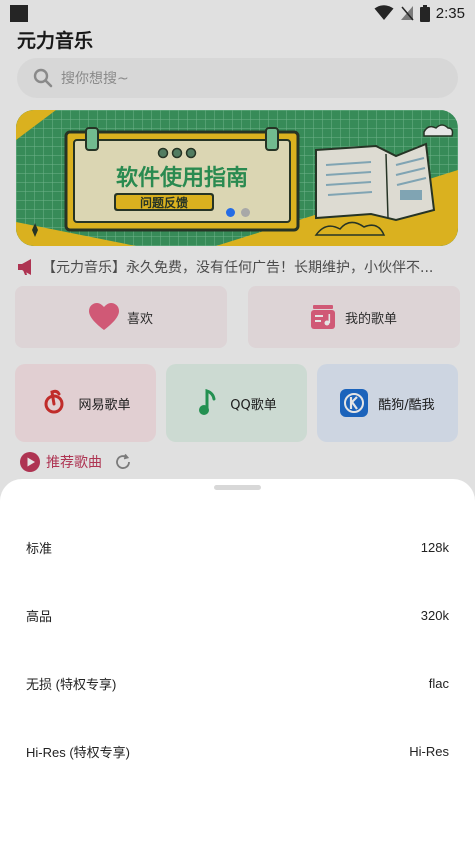 Image resolution: width=475 pixels, height=844 pixels. What do you see at coordinates (434, 547) in the screenshot?
I see `quality-value: 128k` at bounding box center [434, 547].